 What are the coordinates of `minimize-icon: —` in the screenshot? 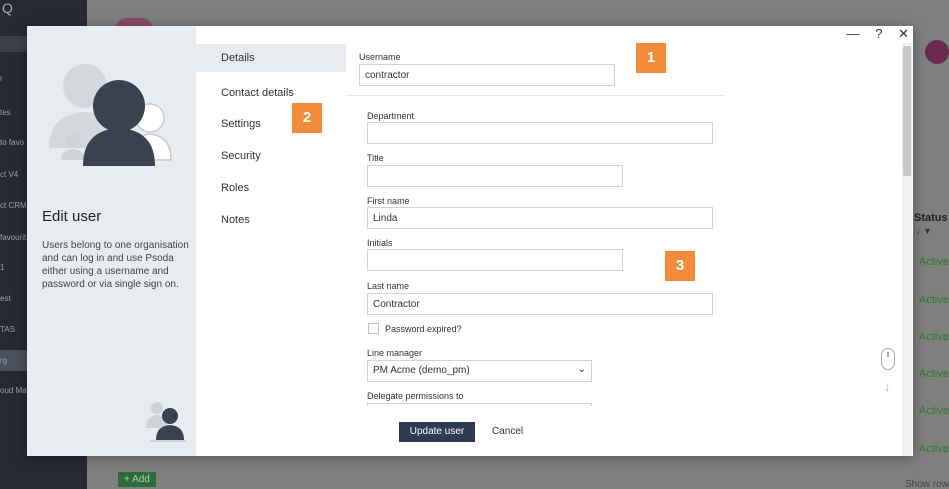 It's located at (853, 33).